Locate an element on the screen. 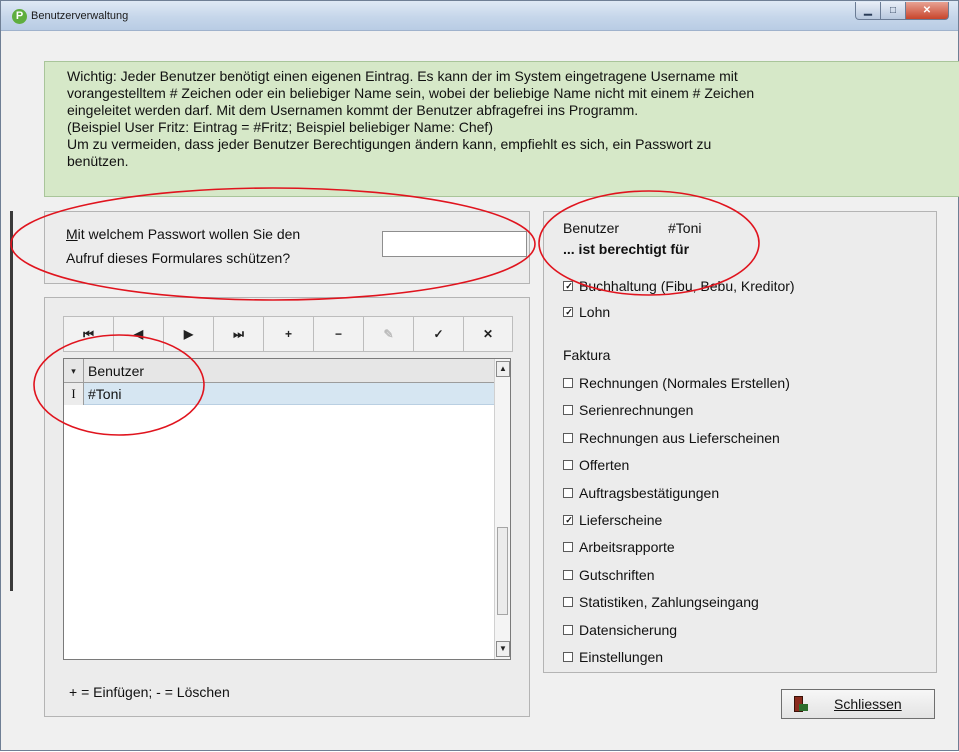 This screenshot has width=959, height=752. permission-checkbox: Gutschriften is located at coordinates (608, 575).